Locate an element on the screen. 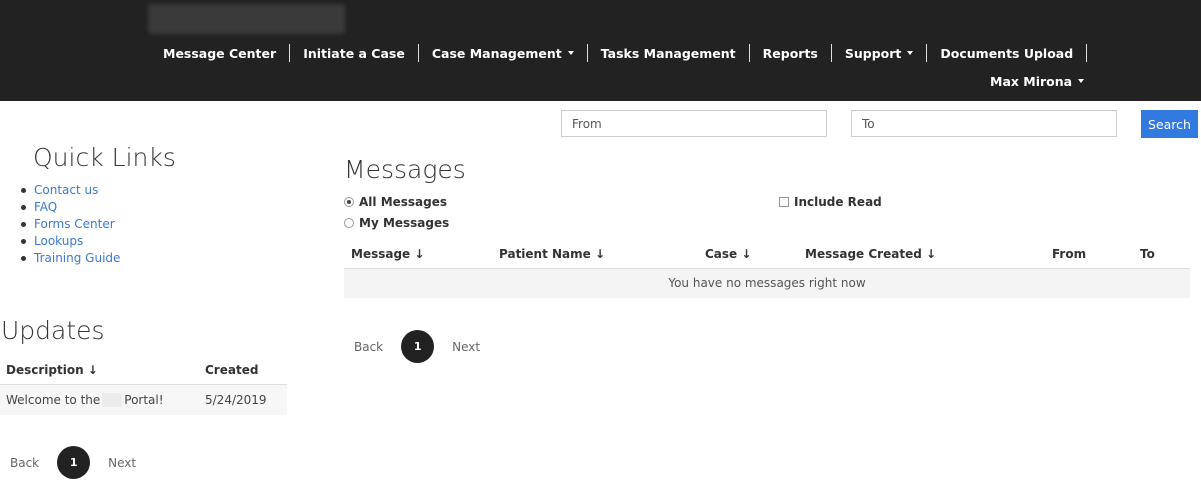 The width and height of the screenshot is (1201, 500). filter-all-messages: All Messages is located at coordinates (395, 202).